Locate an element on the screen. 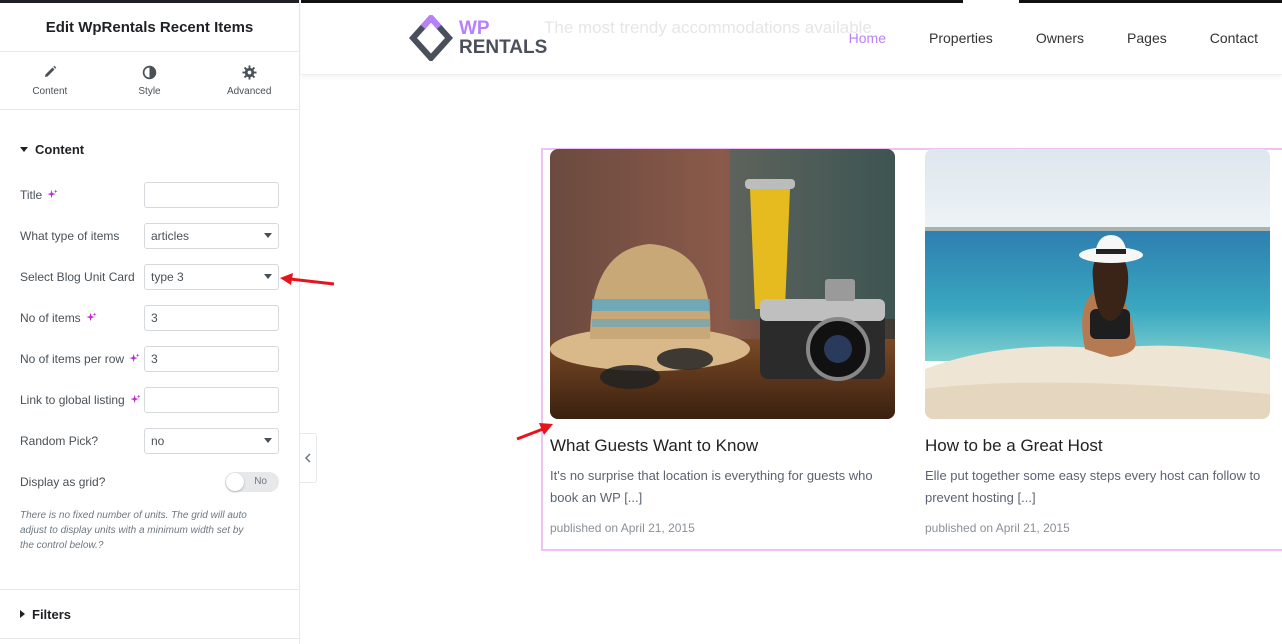 Image resolution: width=1282 pixels, height=644 pixels. content-section-label: Content is located at coordinates (60, 149).